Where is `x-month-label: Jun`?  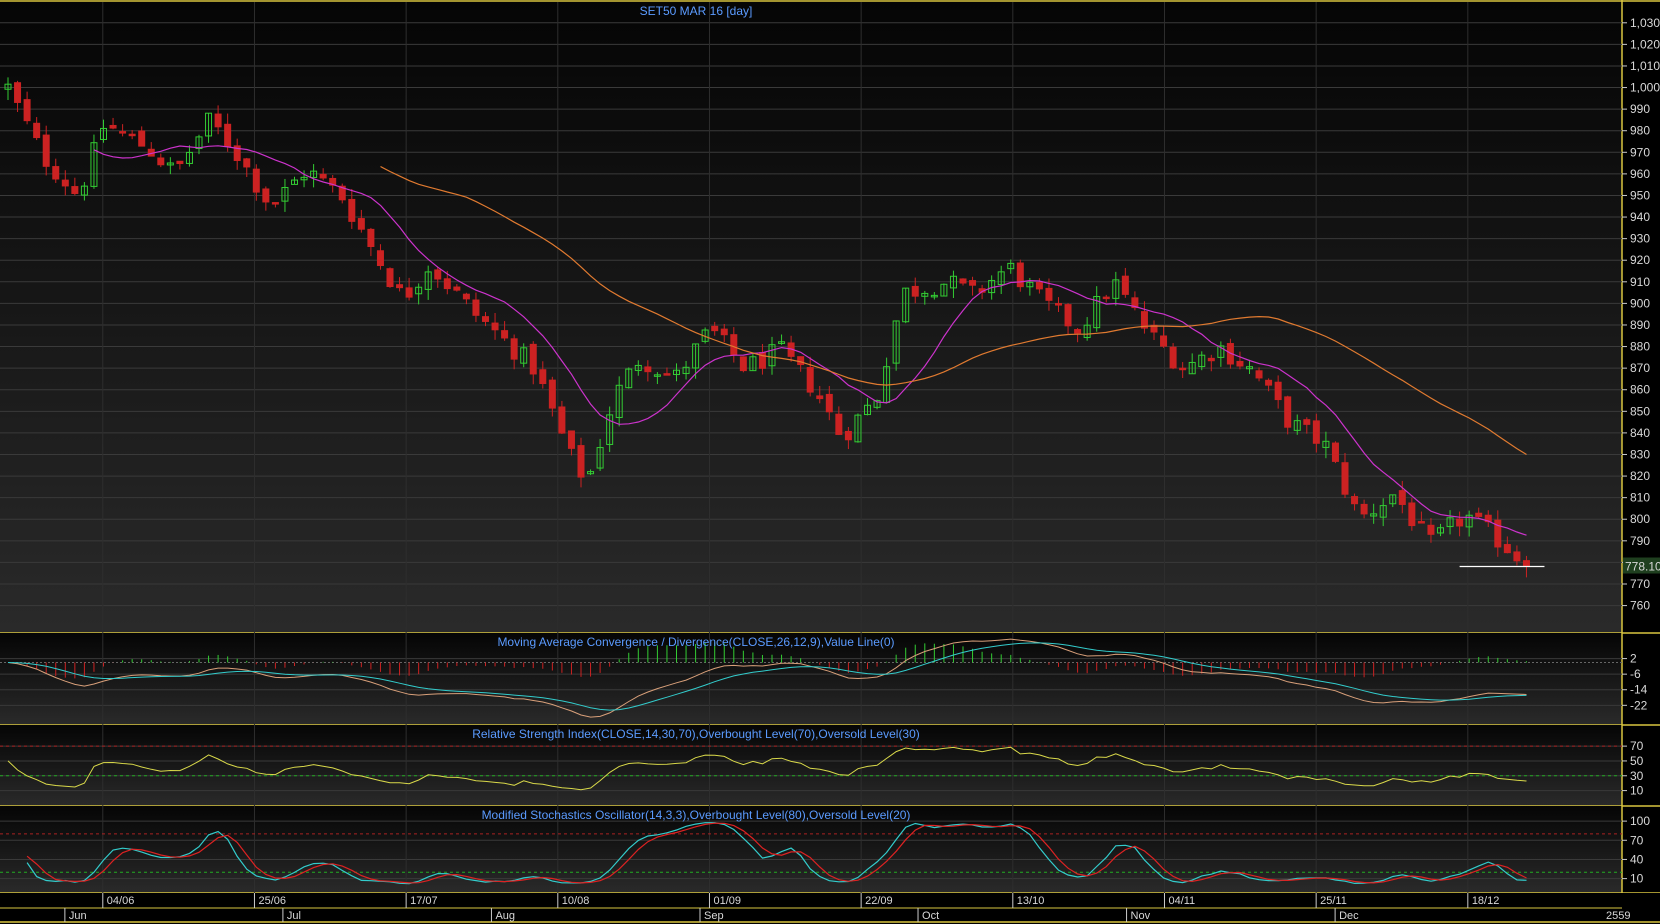 x-month-label: Jun is located at coordinates (78, 916).